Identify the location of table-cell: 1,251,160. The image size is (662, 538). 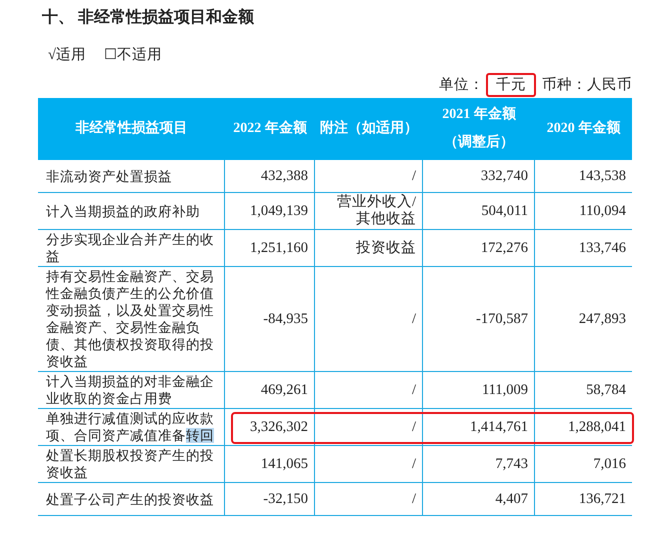
(270, 248).